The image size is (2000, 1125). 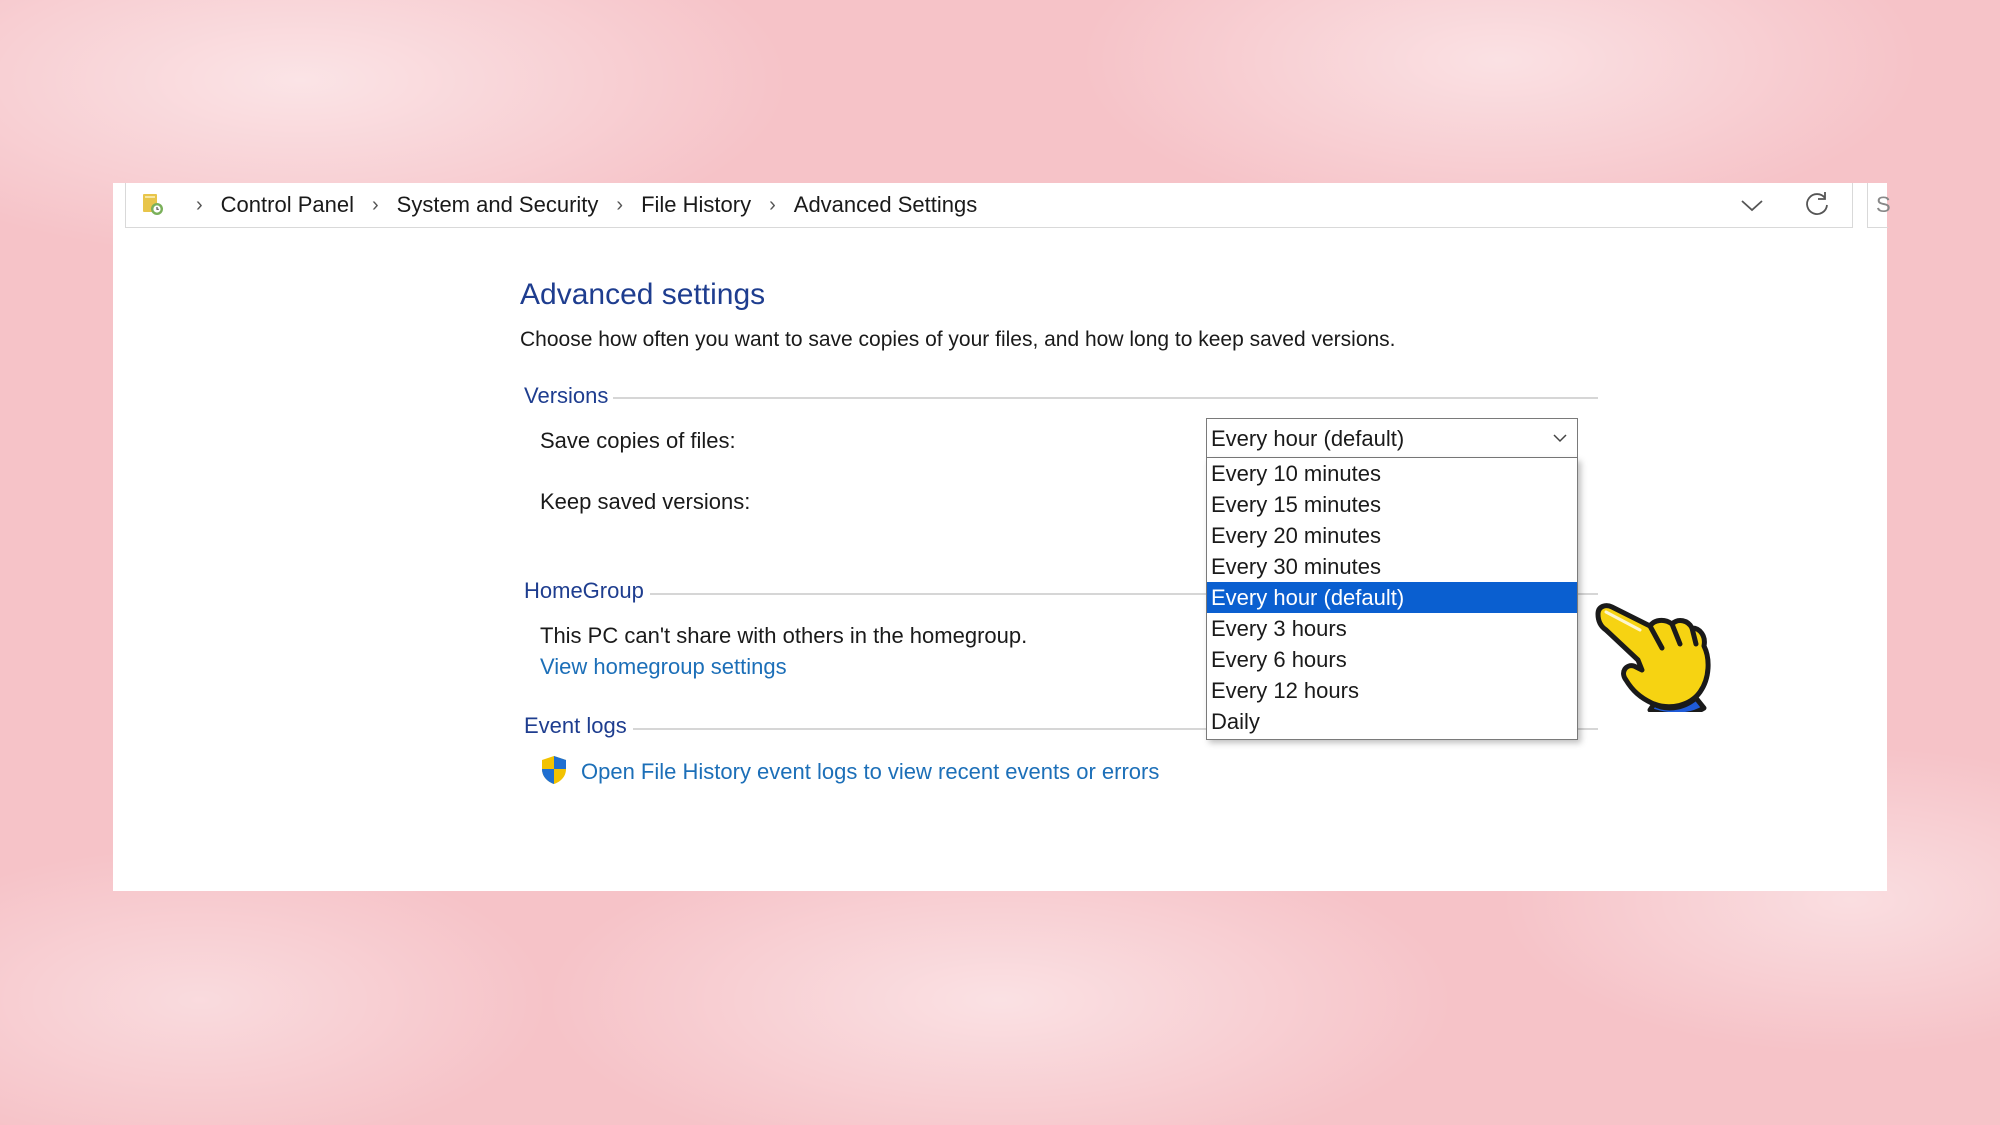 I want to click on breadcrumb-control-panel: Control Panel, so click(x=287, y=205).